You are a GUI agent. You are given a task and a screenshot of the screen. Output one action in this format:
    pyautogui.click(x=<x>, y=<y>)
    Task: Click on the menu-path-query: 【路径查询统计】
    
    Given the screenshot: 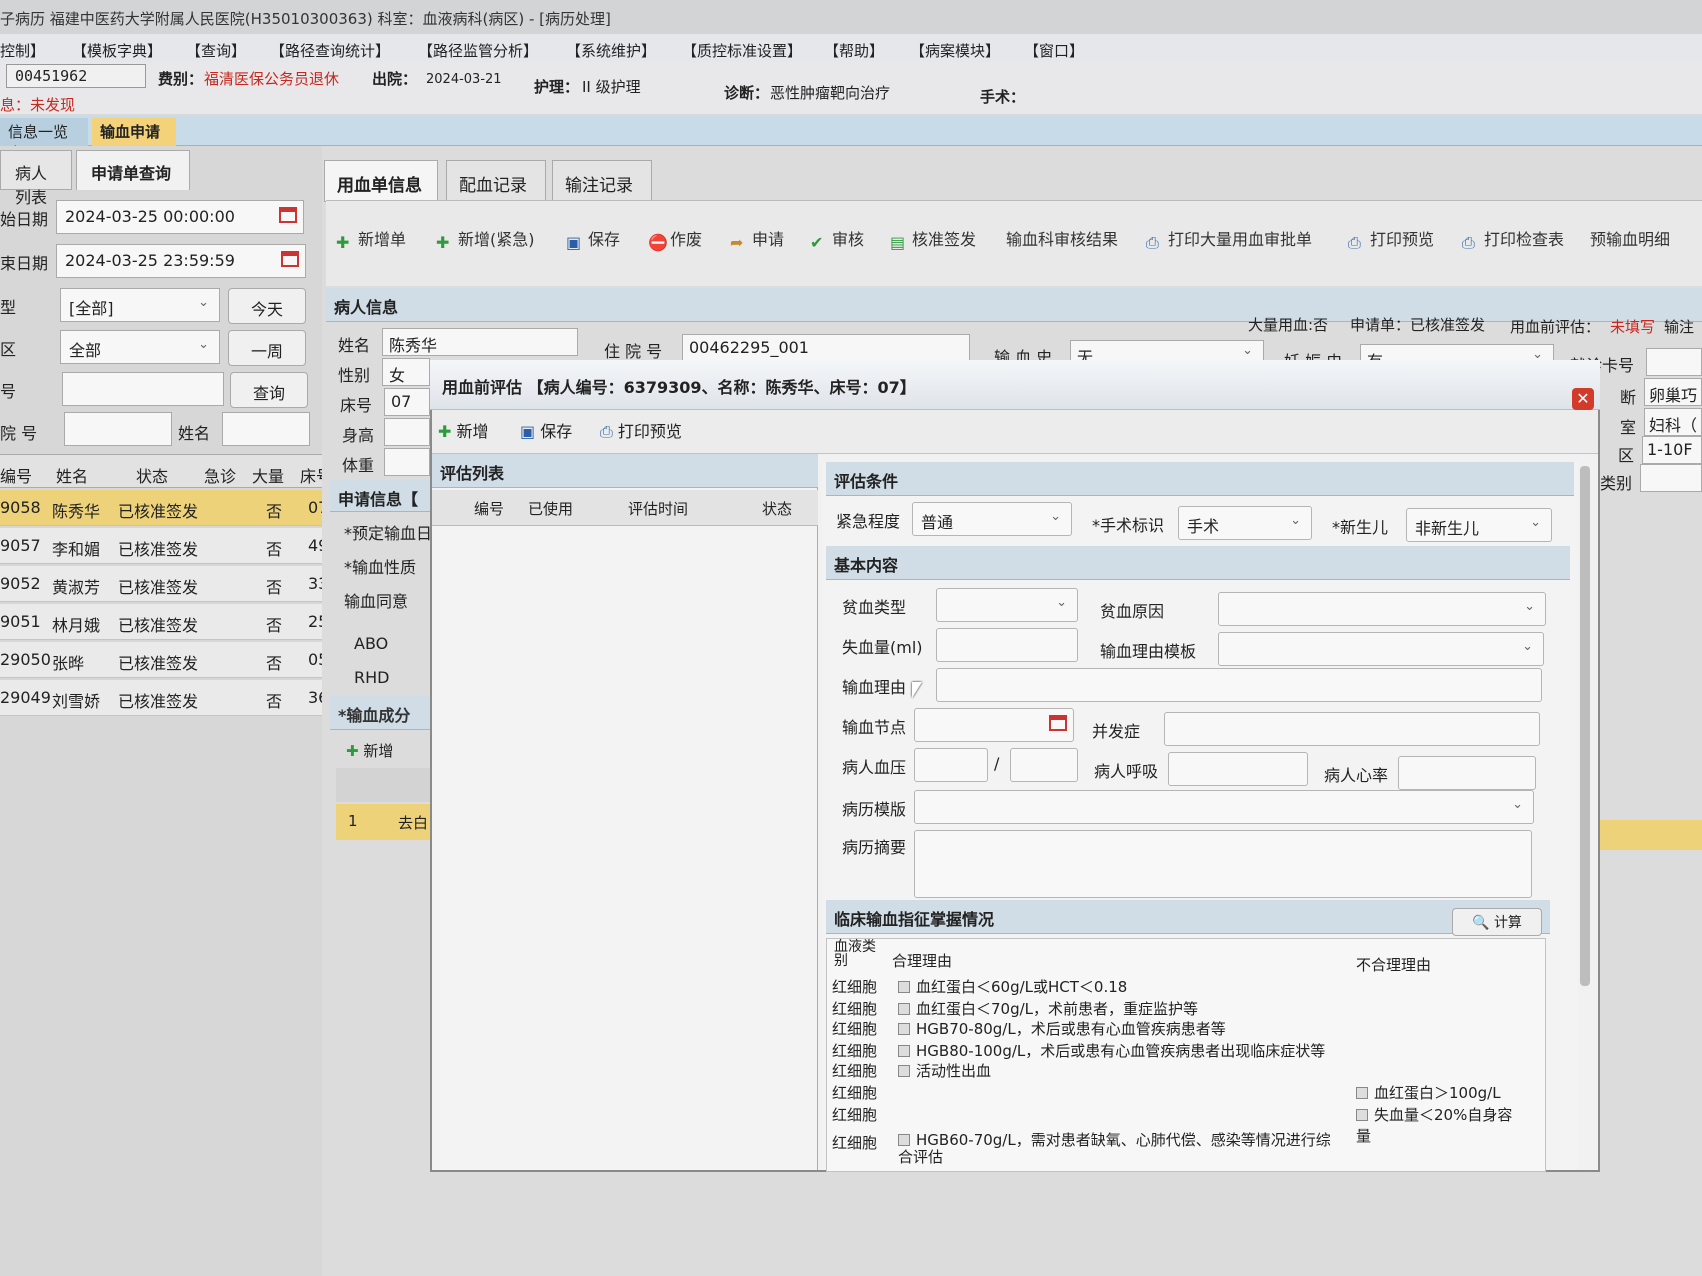 What is the action you would take?
    pyautogui.click(x=330, y=50)
    